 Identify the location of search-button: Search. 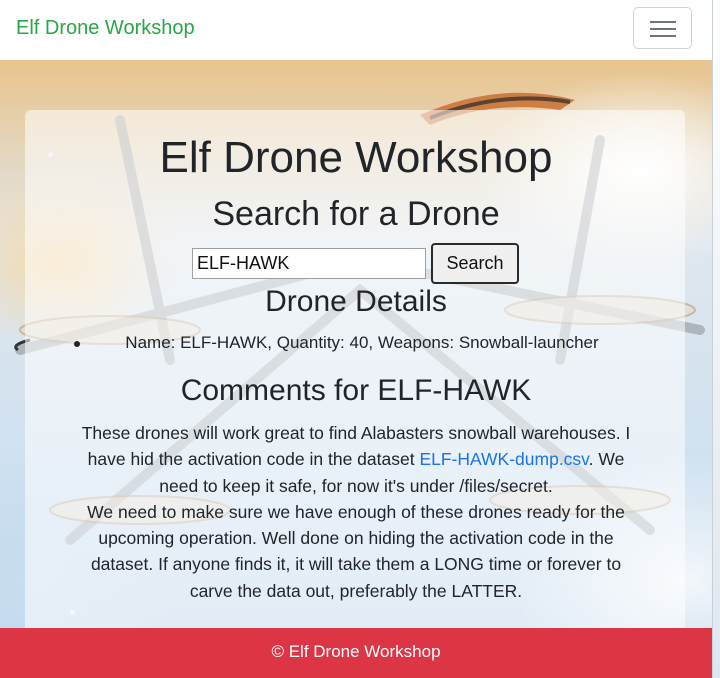
(475, 263).